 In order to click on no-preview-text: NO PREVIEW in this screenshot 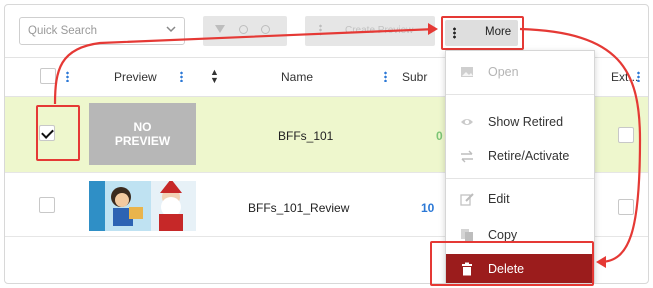, I will do `click(142, 134)`.